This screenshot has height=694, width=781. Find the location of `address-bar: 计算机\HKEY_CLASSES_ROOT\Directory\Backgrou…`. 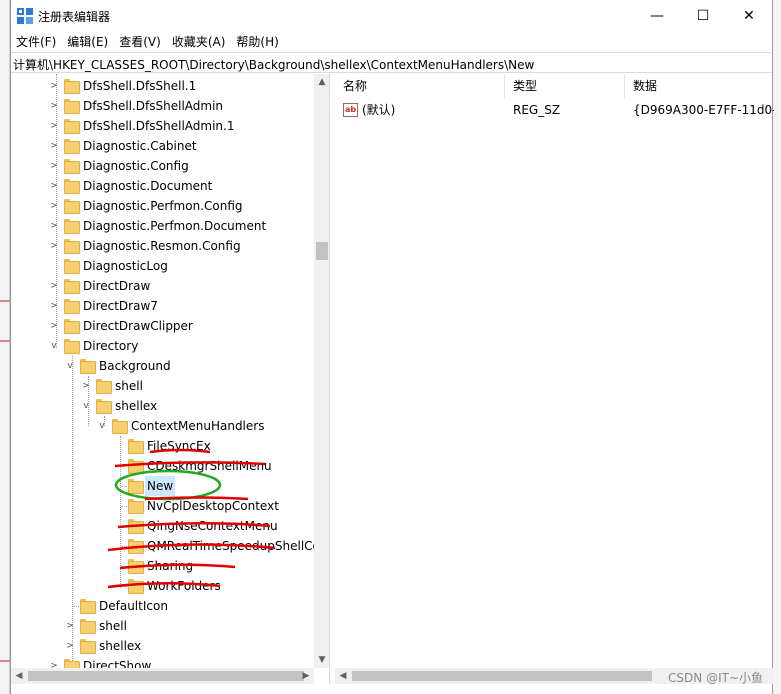

address-bar: 计算机\HKEY_CLASSES_ROOT\Directory\Backgrou… is located at coordinates (391, 62).